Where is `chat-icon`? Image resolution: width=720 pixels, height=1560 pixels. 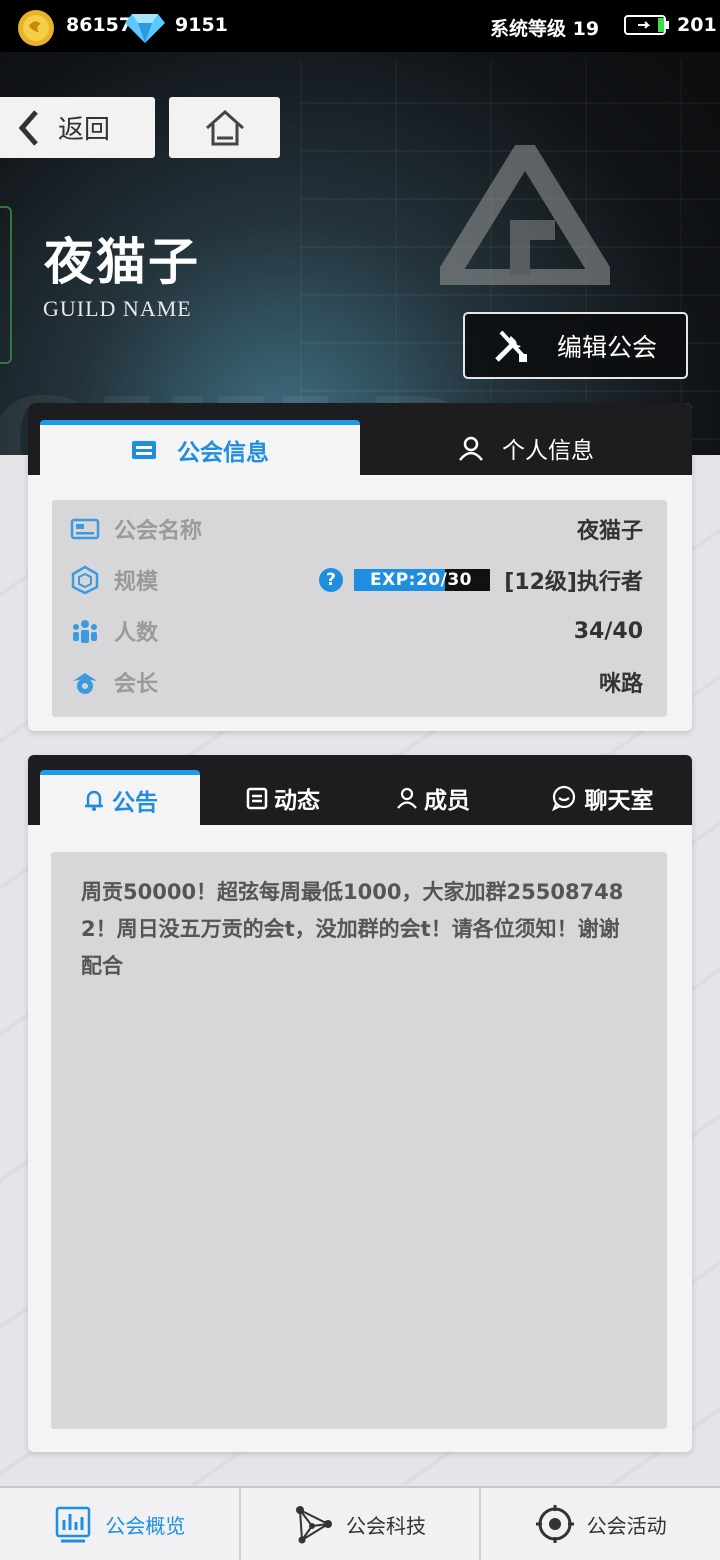
chat-icon is located at coordinates (563, 798).